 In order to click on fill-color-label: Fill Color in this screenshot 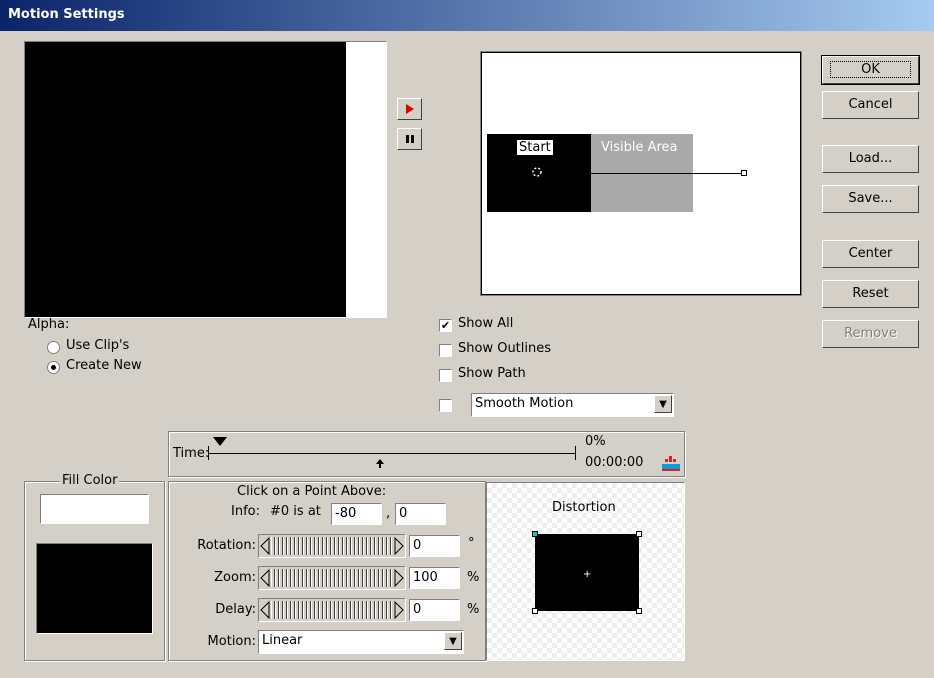, I will do `click(90, 480)`.